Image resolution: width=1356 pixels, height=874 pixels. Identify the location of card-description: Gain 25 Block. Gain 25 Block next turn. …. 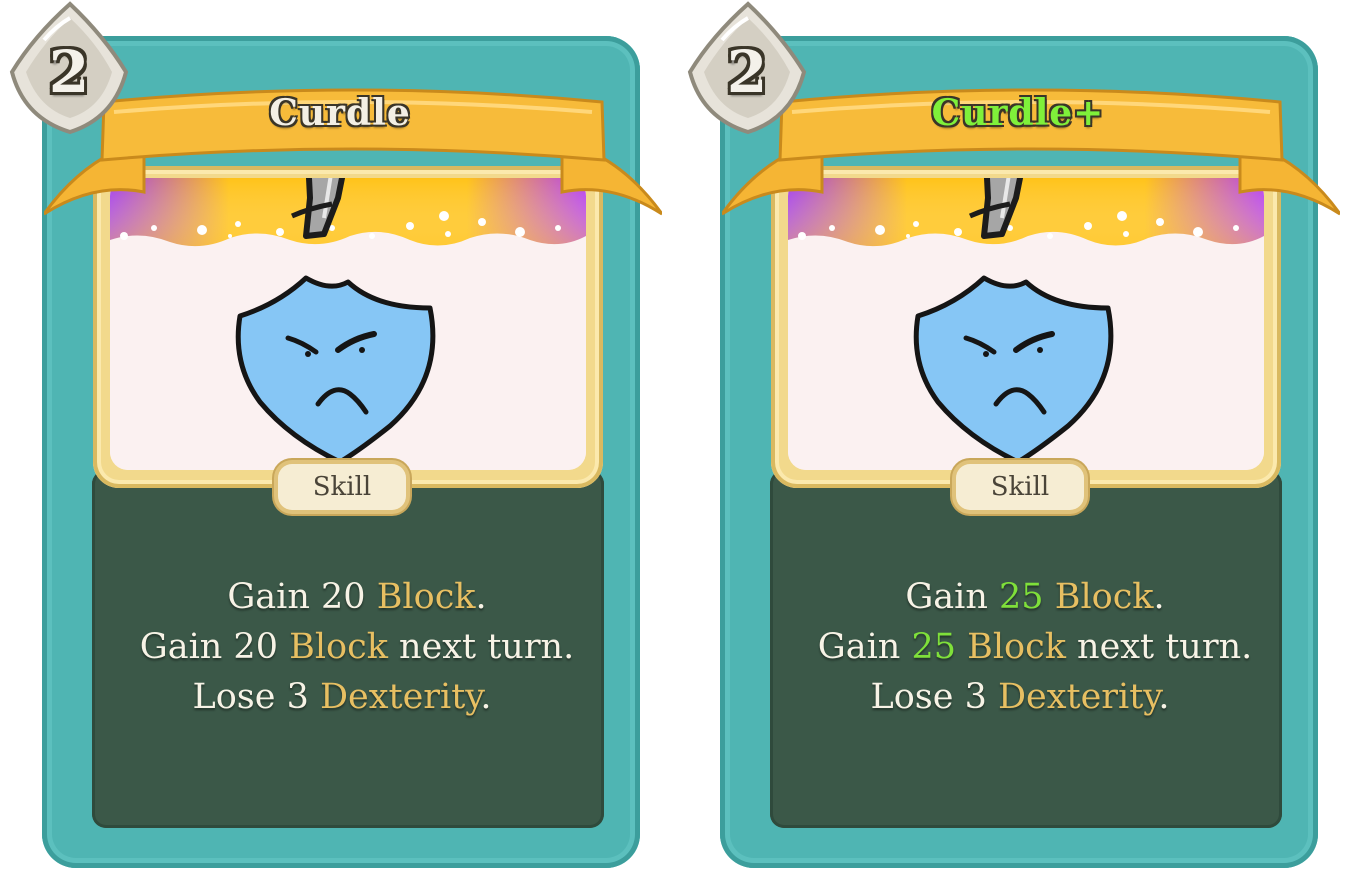
(1035, 647).